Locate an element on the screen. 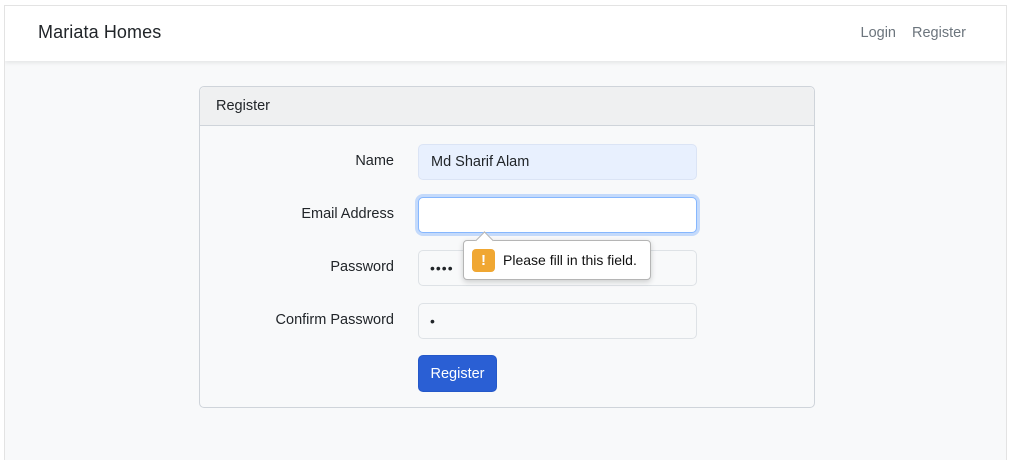 The width and height of the screenshot is (1019, 460). exclamation-icon: ! is located at coordinates (483, 260).